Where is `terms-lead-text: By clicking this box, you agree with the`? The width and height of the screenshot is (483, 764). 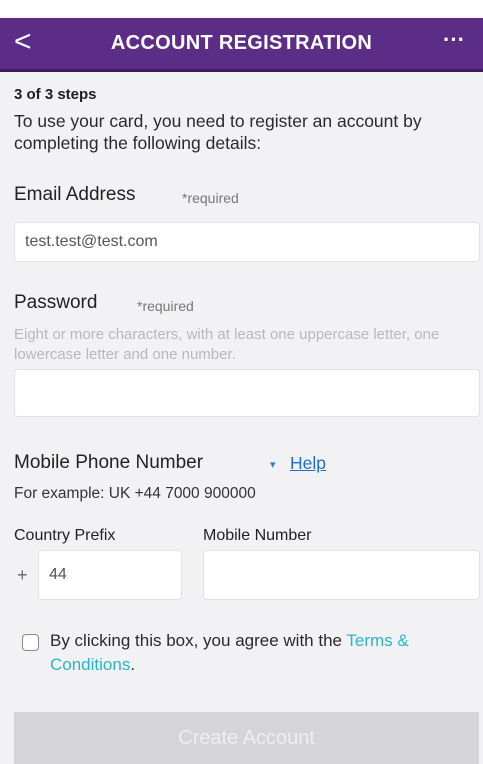 terms-lead-text: By clicking this box, you agree with the is located at coordinates (198, 640).